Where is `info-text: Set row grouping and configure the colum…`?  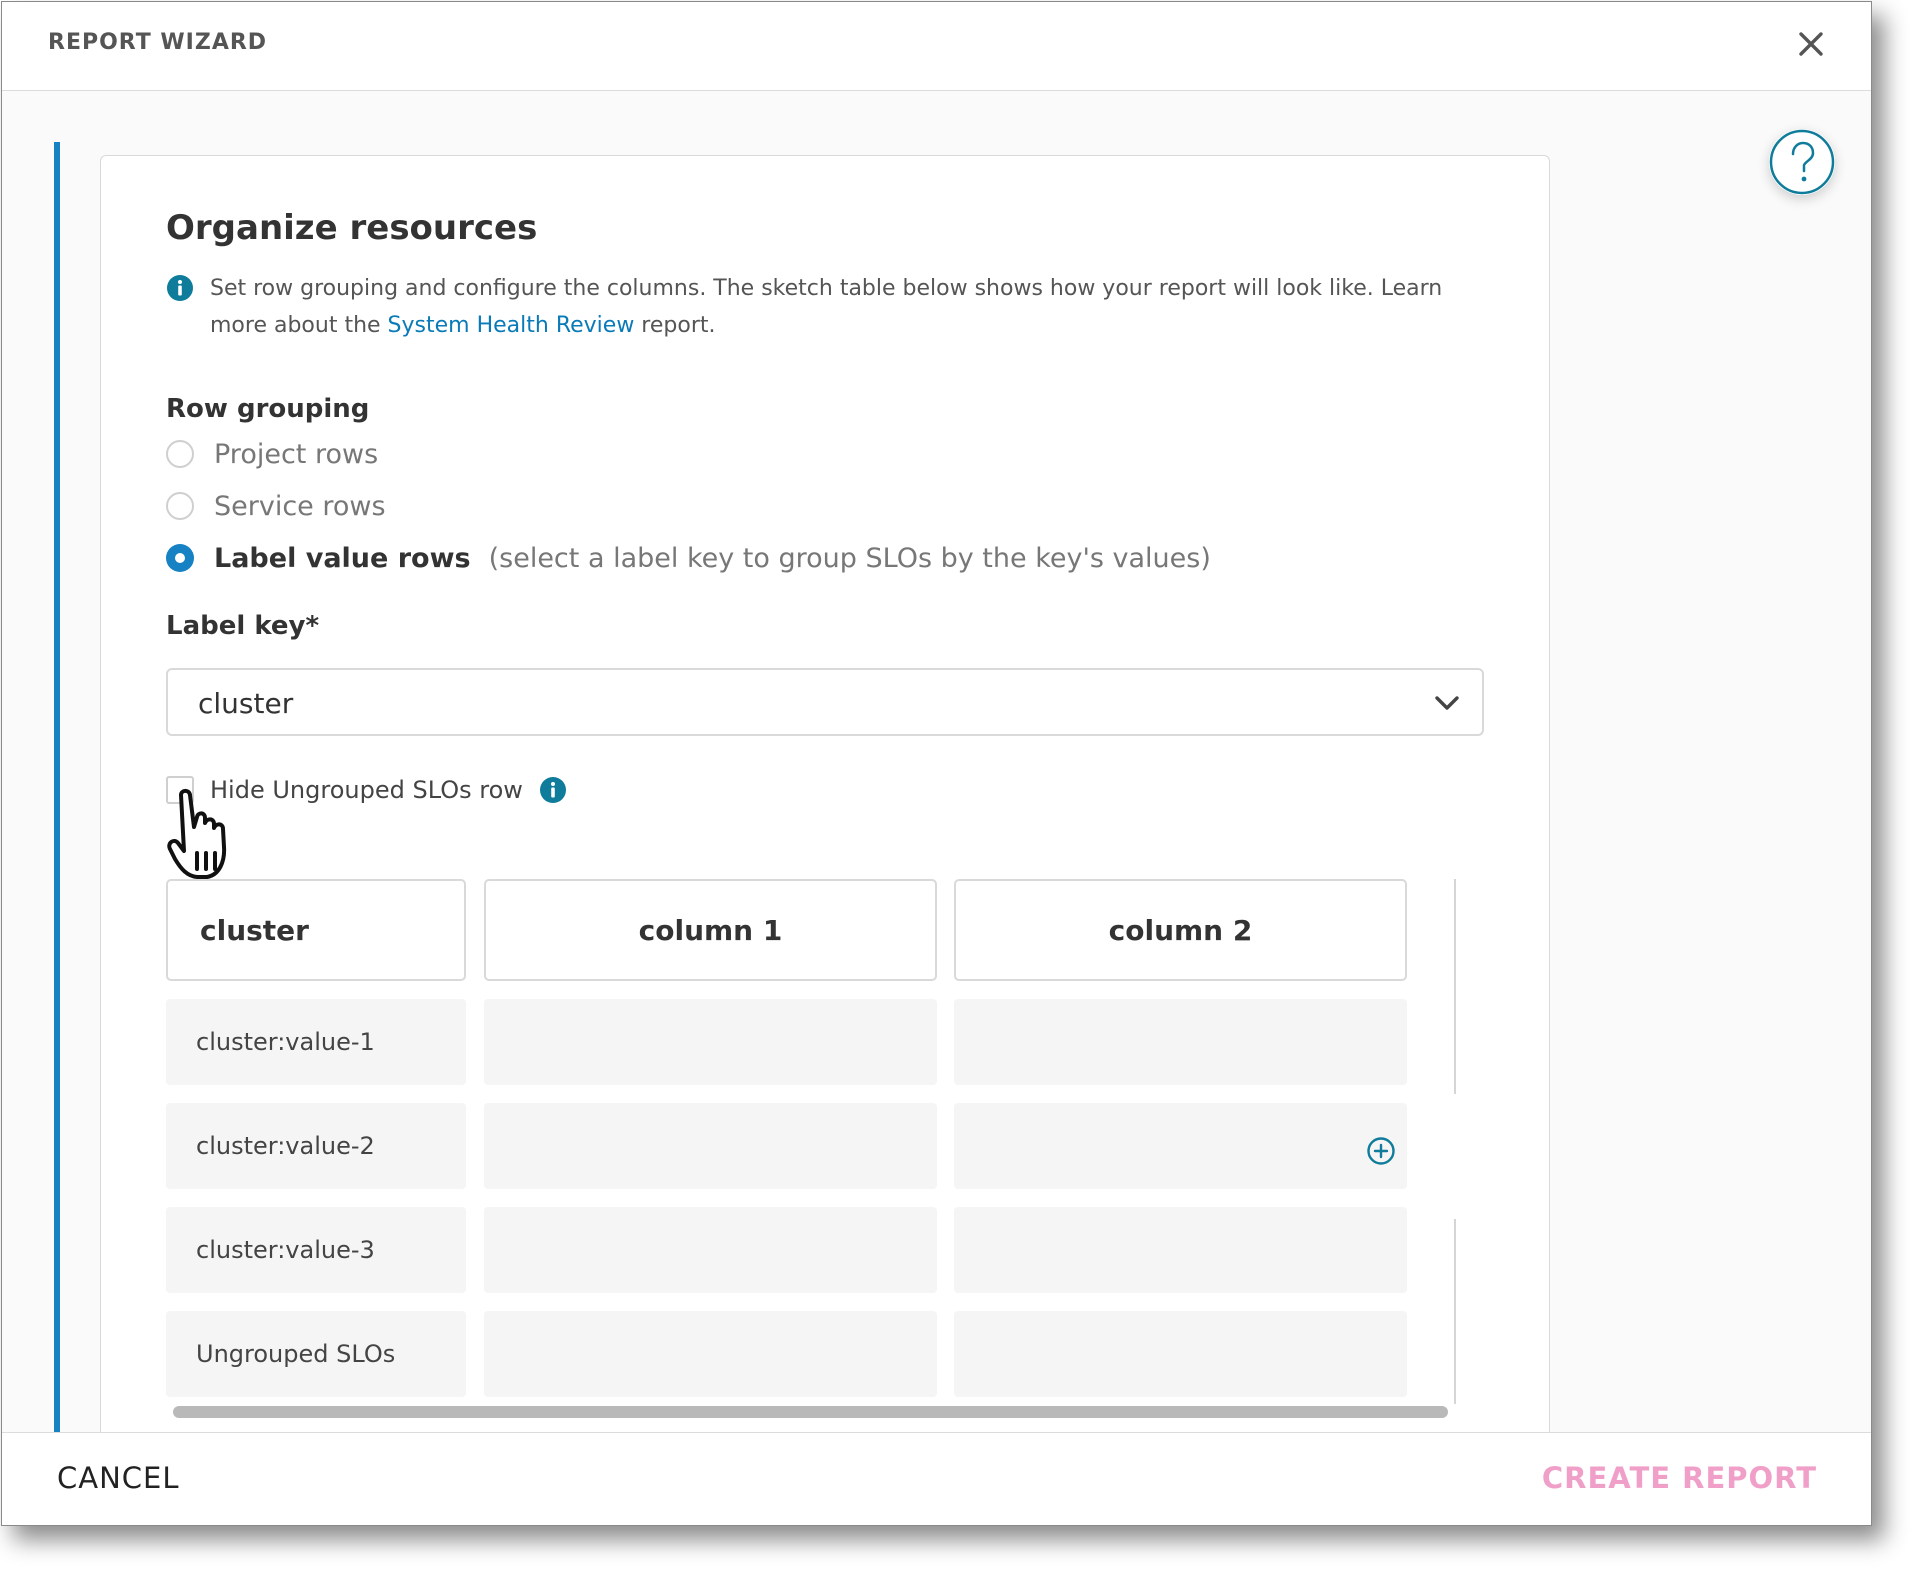
info-text: Set row grouping and configure the colum… is located at coordinates (850, 307).